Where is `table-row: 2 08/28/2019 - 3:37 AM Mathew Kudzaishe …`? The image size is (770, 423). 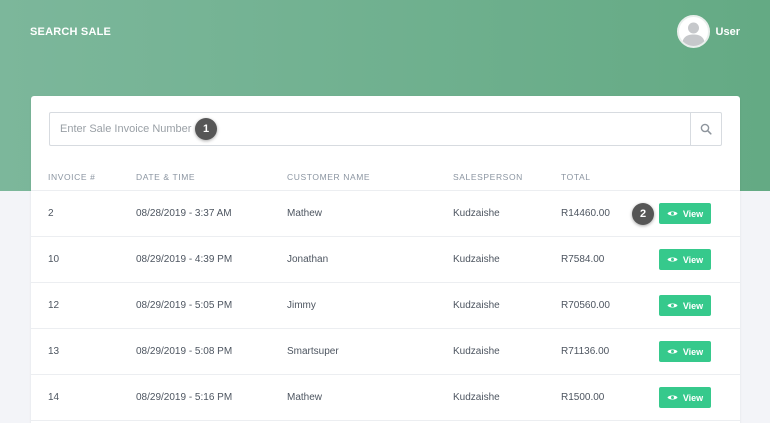 table-row: 2 08/28/2019 - 3:37 AM Mathew Kudzaishe … is located at coordinates (385, 214).